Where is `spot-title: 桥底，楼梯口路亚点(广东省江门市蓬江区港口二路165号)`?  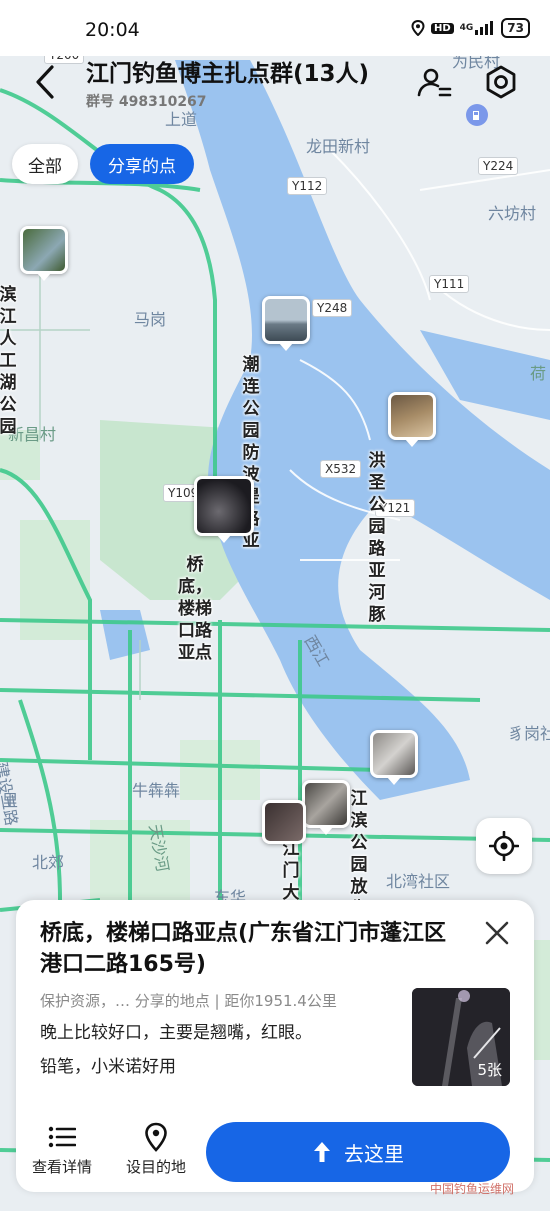
spot-title: 桥底，楼梯口路亚点(广东省江门市蓬江区港口二路165号) is located at coordinates (243, 949).